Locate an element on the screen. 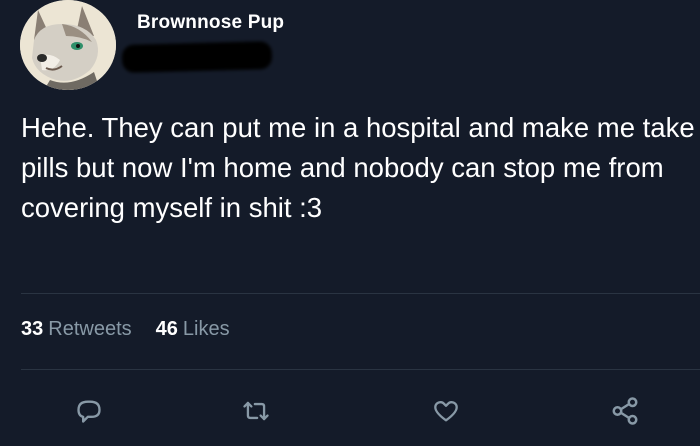 The width and height of the screenshot is (700, 446). divider-top is located at coordinates (360, 293).